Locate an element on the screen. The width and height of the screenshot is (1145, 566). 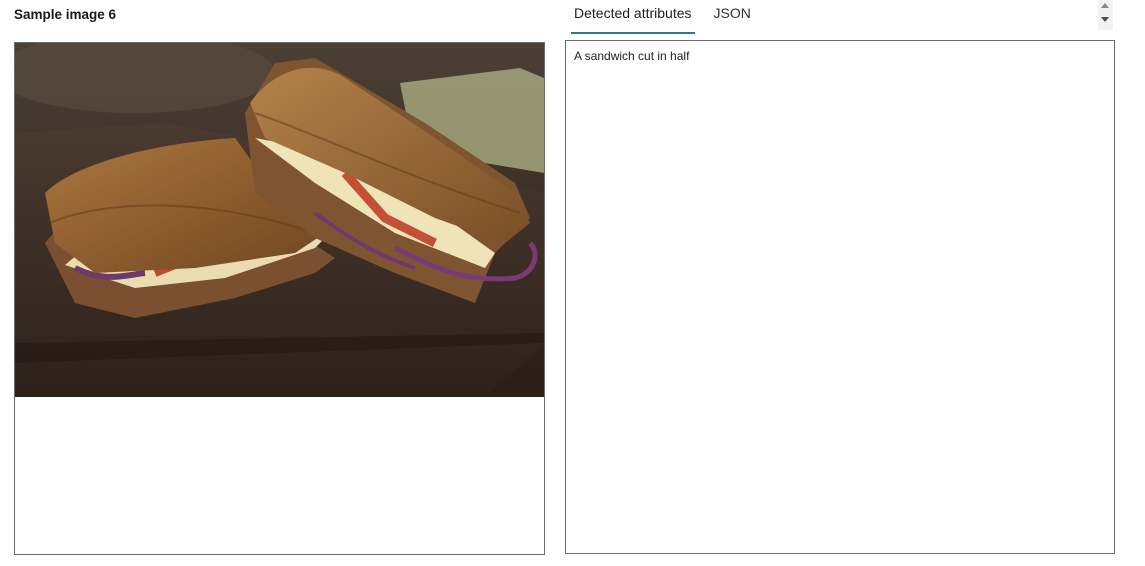
tab-json: JSON is located at coordinates (732, 16).